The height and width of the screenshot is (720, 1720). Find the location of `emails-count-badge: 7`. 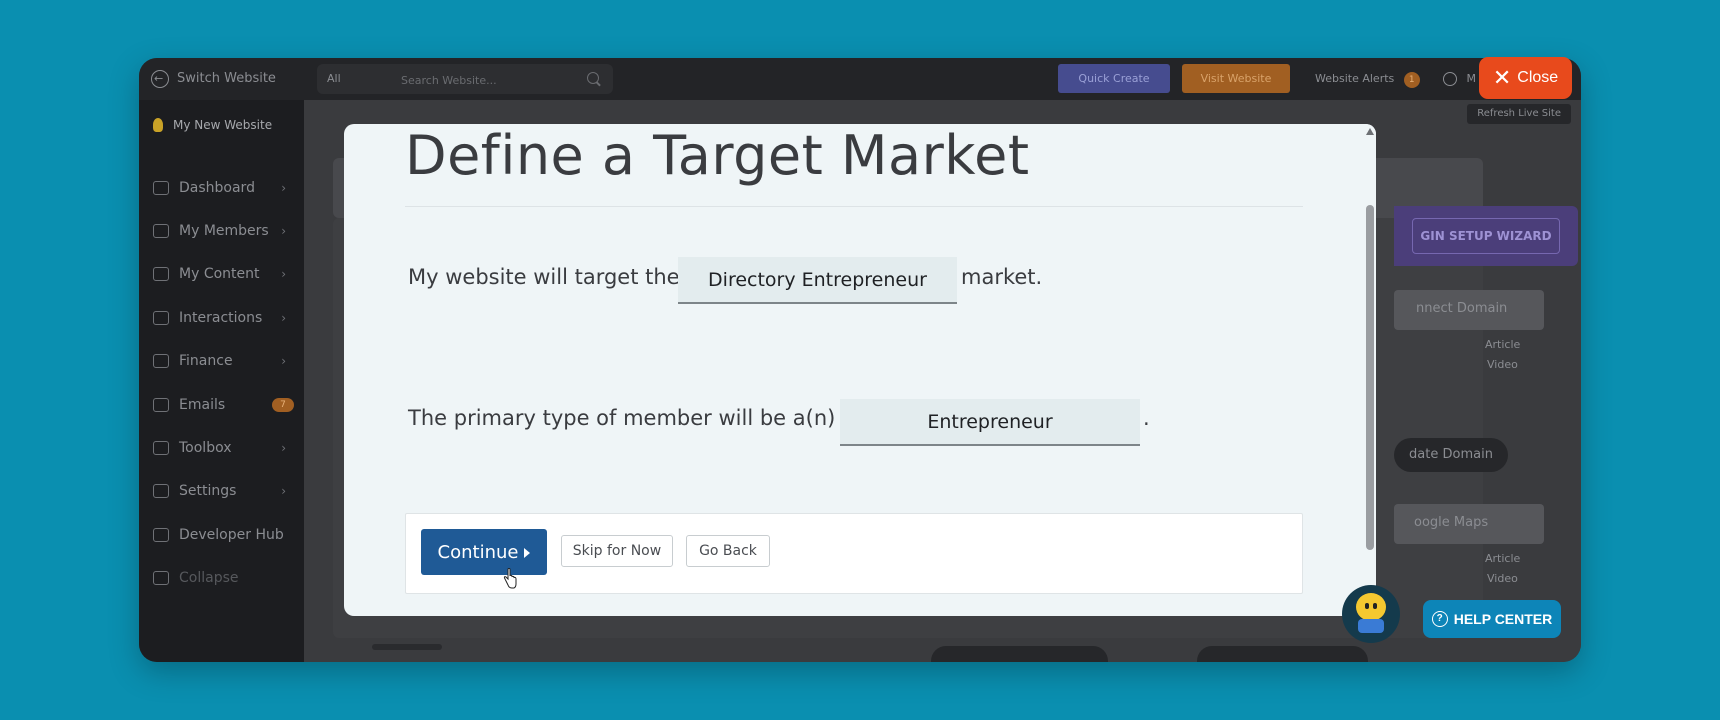

emails-count-badge: 7 is located at coordinates (283, 404).